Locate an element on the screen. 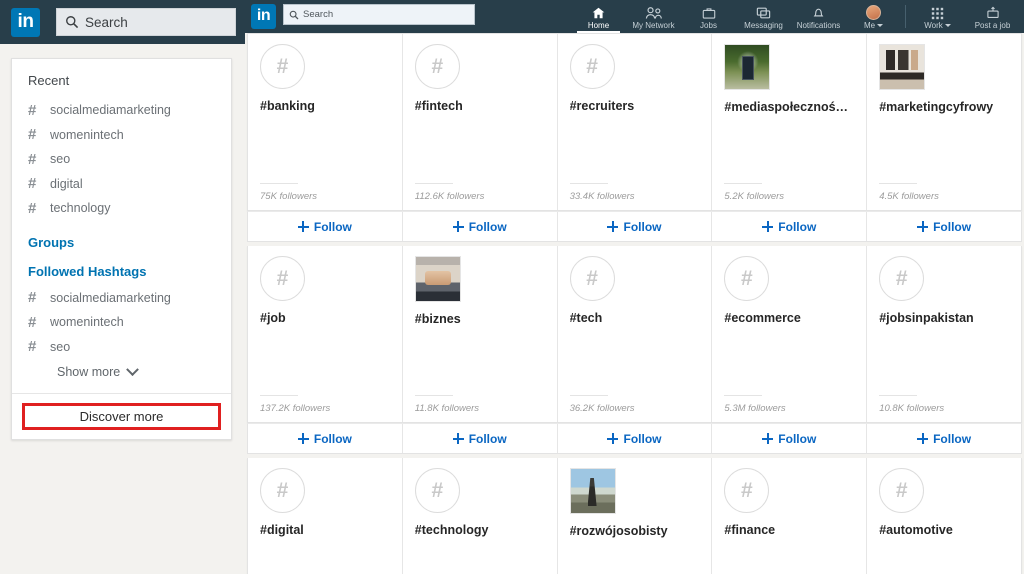 This screenshot has height=574, width=1024. search-icon is located at coordinates (72, 22).